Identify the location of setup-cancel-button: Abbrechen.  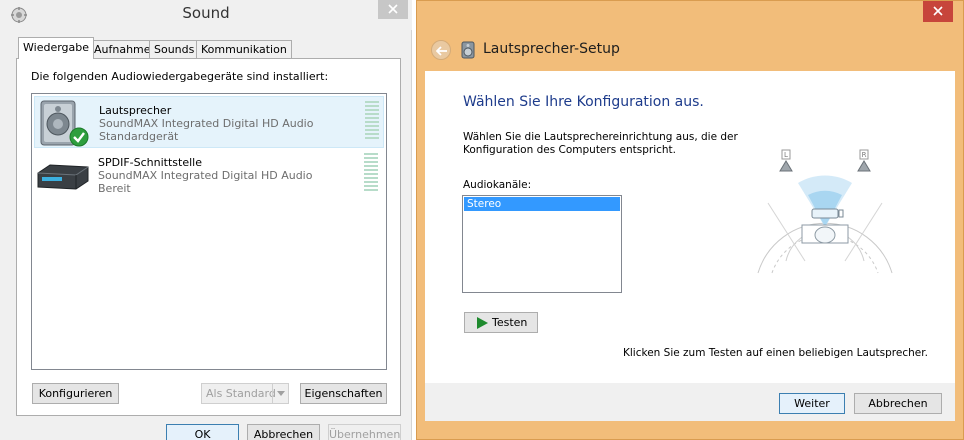
(898, 403).